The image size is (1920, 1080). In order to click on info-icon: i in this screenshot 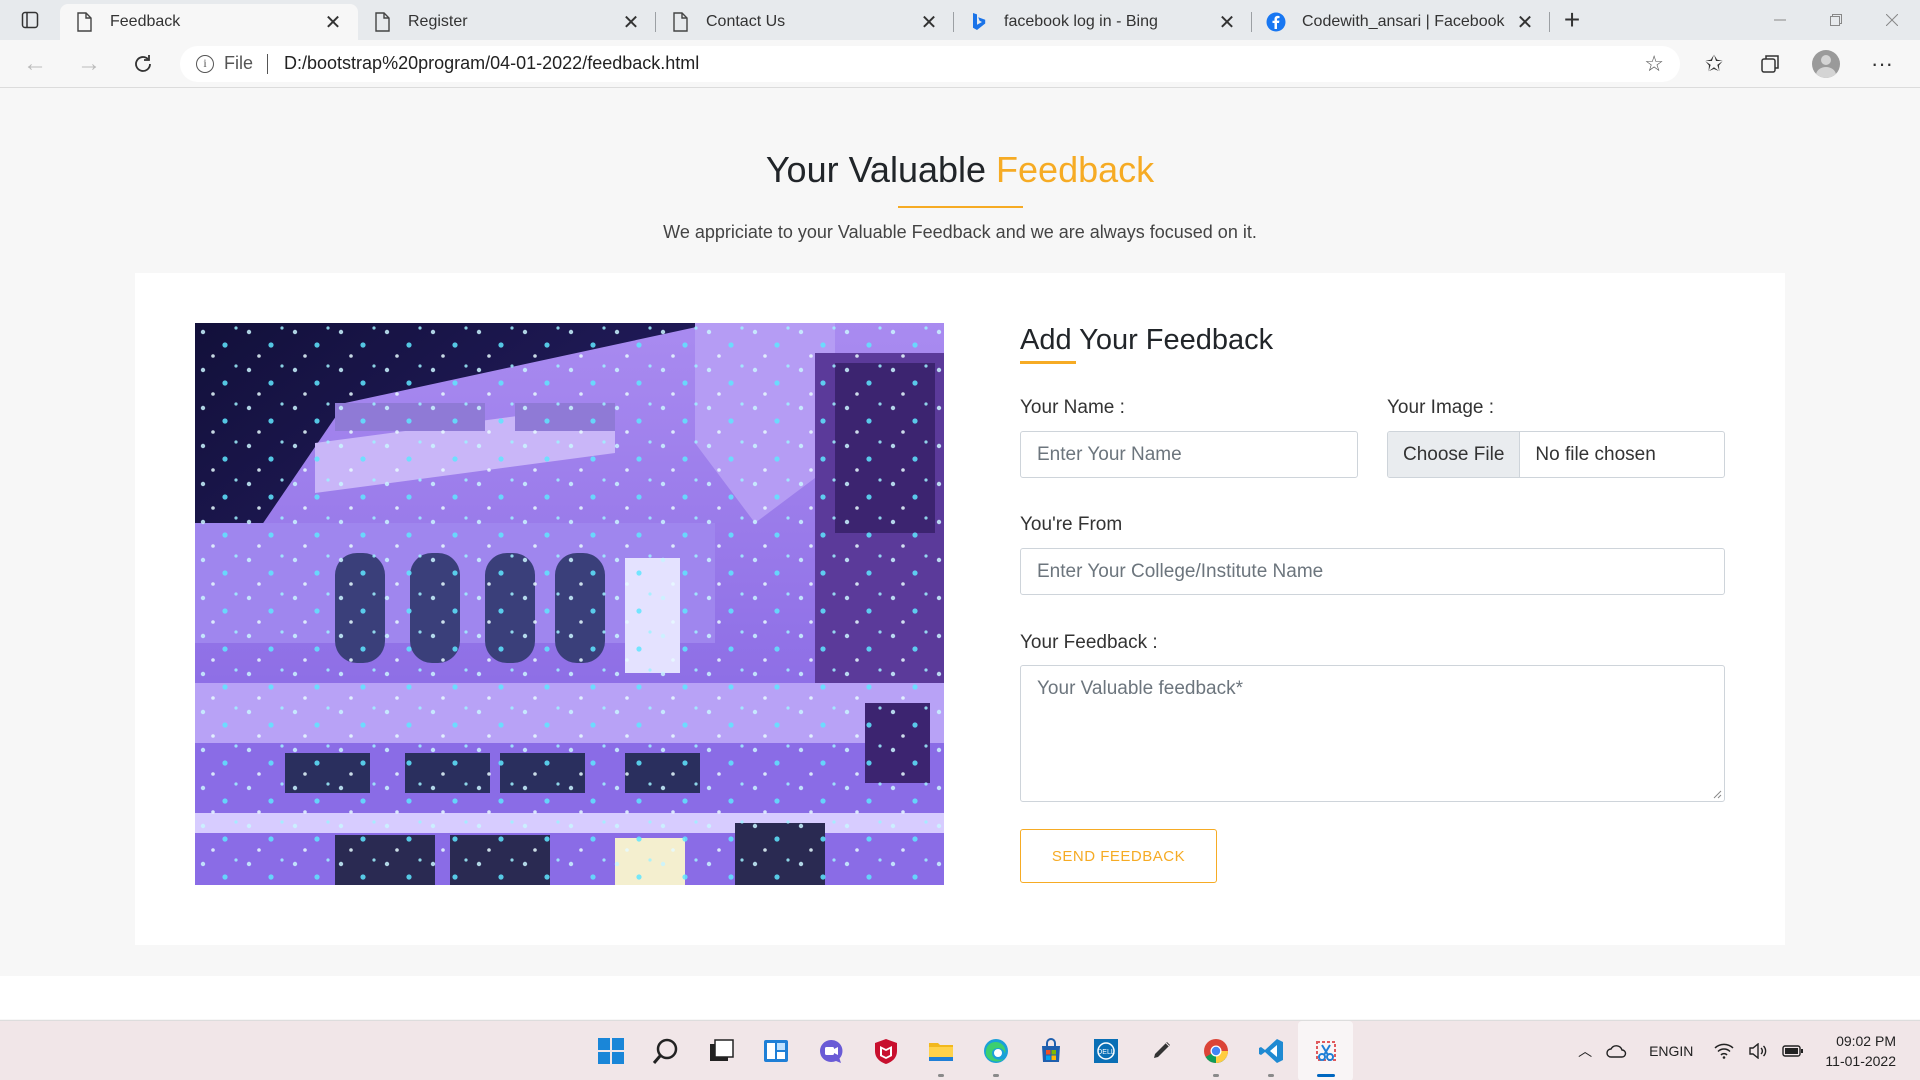, I will do `click(205, 63)`.